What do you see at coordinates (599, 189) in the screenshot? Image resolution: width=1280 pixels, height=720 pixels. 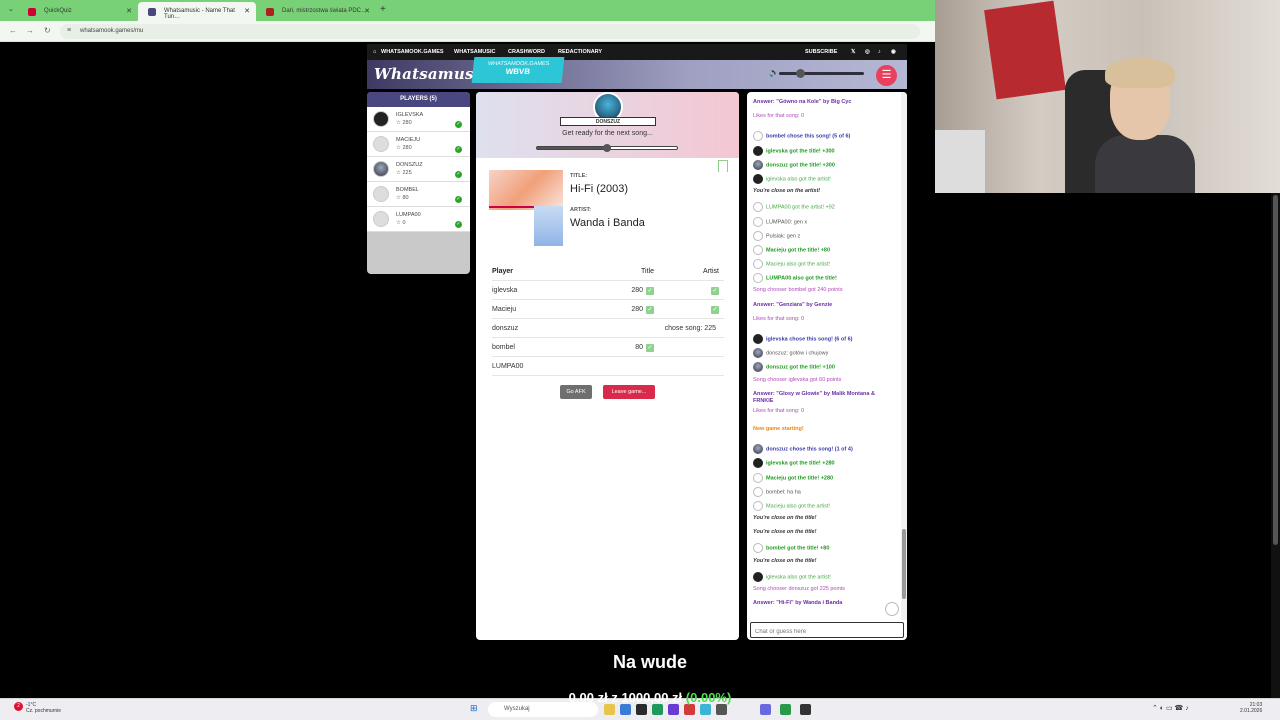 I see `song-title: Hi-Fi (2003)` at bounding box center [599, 189].